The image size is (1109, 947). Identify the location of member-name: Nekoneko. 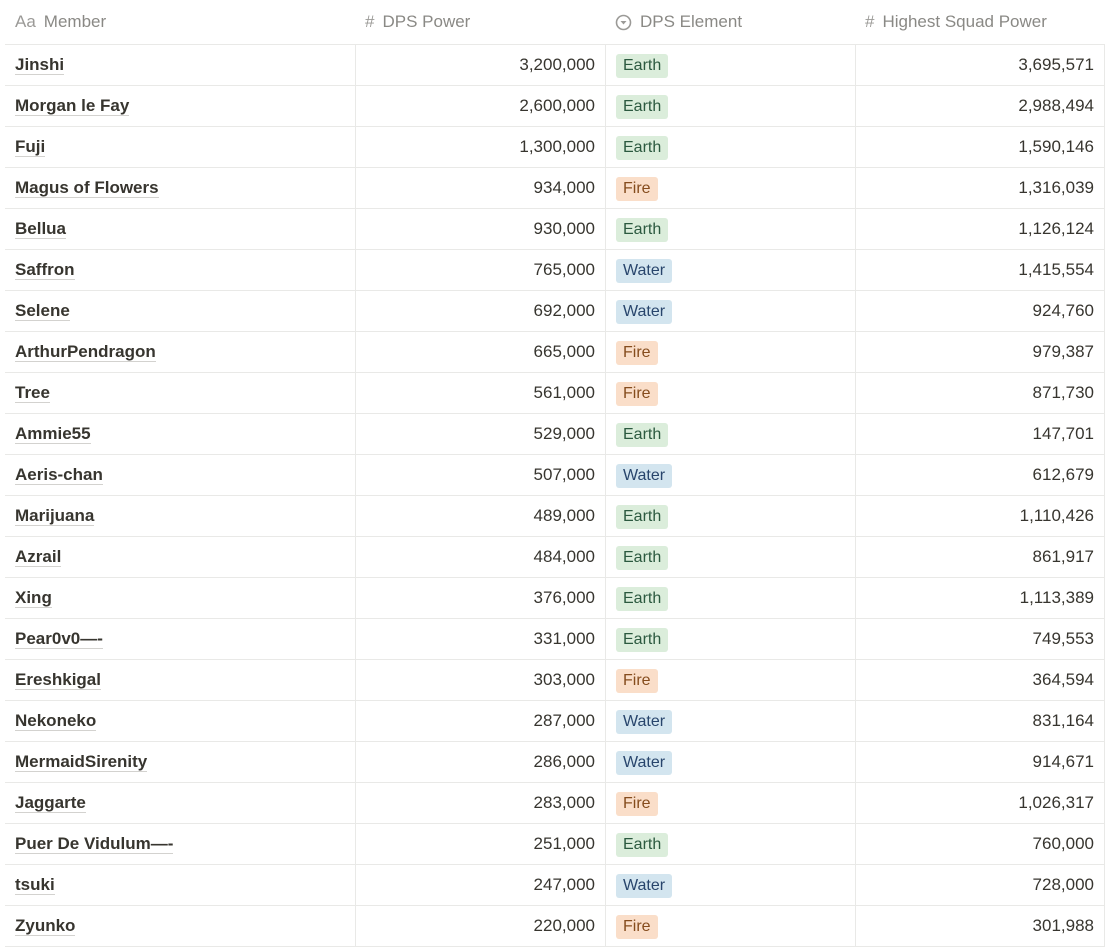
(56, 721).